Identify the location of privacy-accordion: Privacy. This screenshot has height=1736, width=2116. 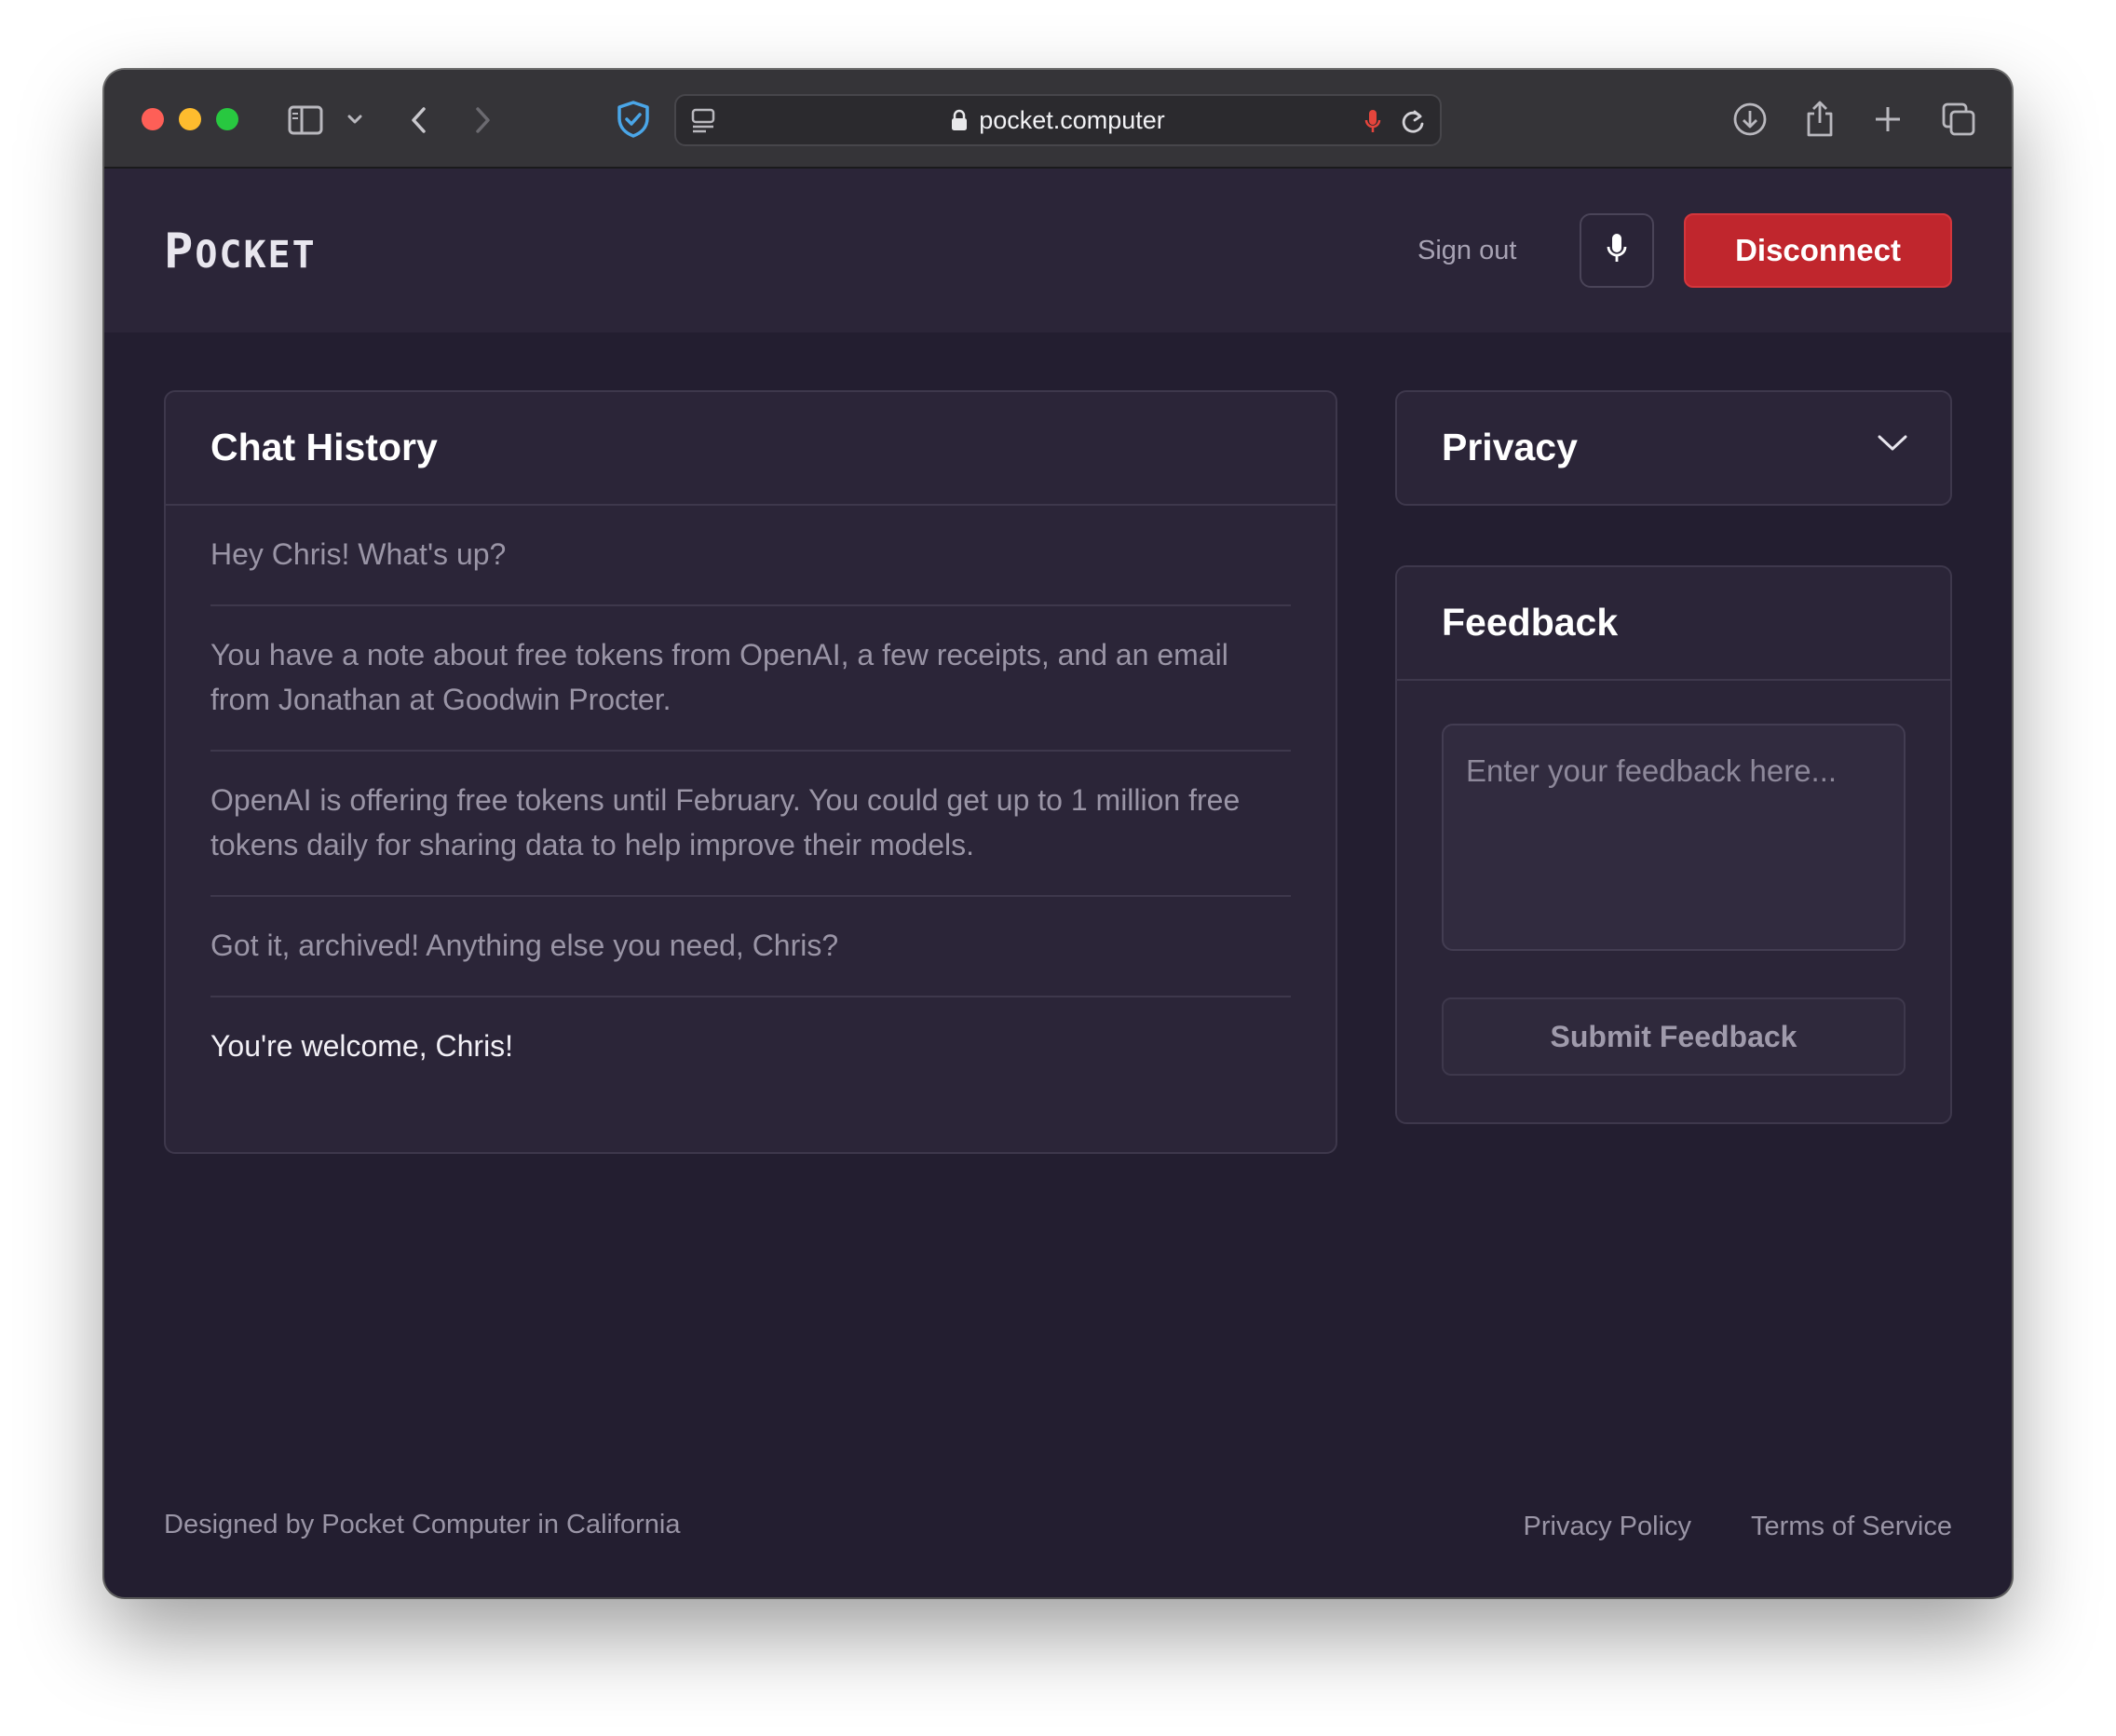
(1674, 448).